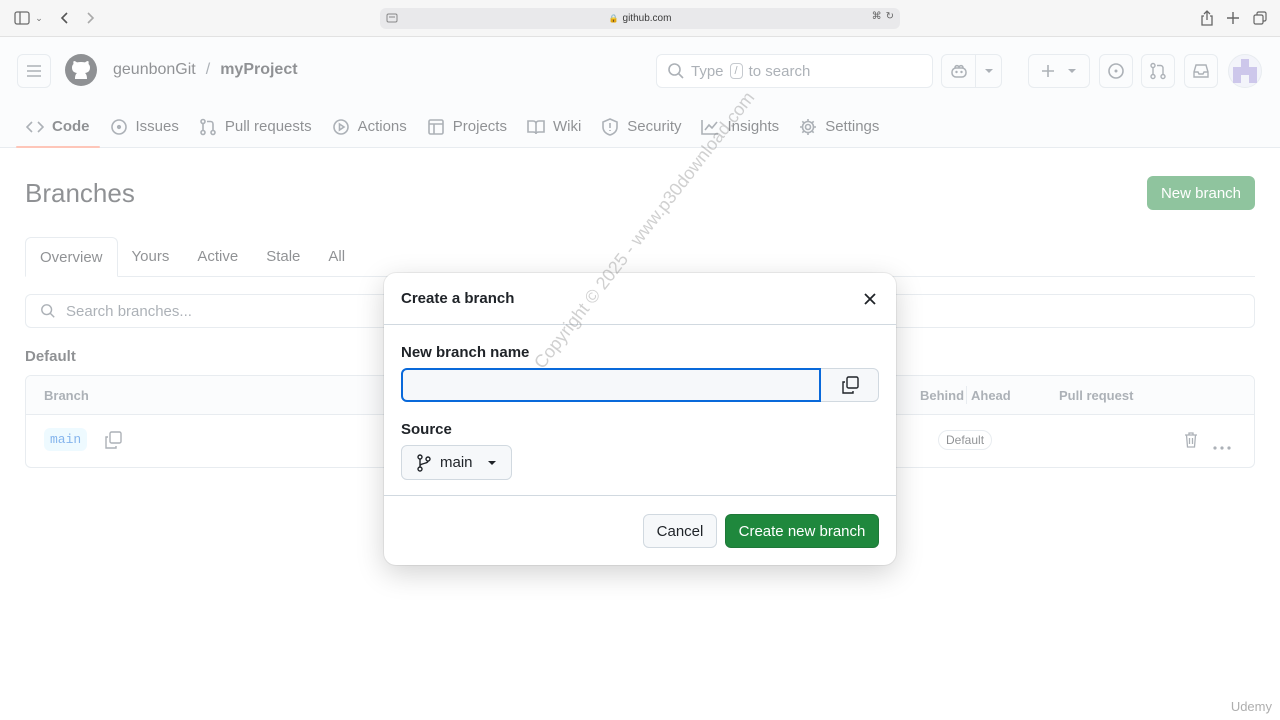 This screenshot has height=720, width=1280. Describe the element at coordinates (465, 352) in the screenshot. I see `branch-name-label: New branch name` at that location.